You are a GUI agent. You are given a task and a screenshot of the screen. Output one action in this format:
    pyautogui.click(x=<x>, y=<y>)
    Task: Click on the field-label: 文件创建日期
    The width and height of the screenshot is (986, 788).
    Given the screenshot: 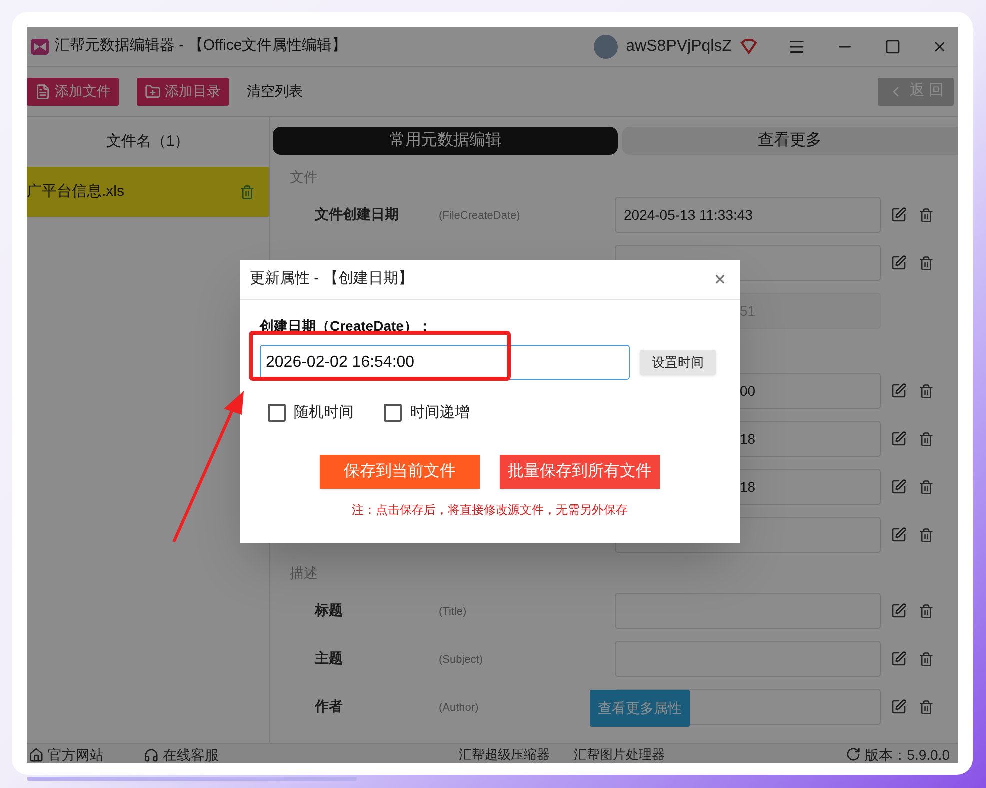 What is the action you would take?
    pyautogui.click(x=357, y=214)
    